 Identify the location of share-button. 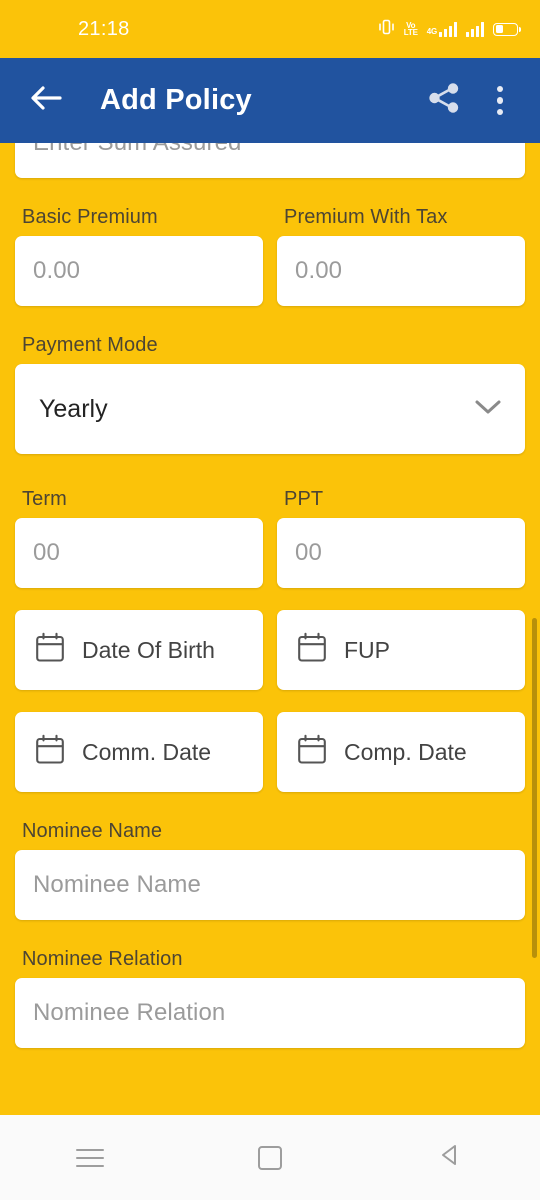
(444, 101).